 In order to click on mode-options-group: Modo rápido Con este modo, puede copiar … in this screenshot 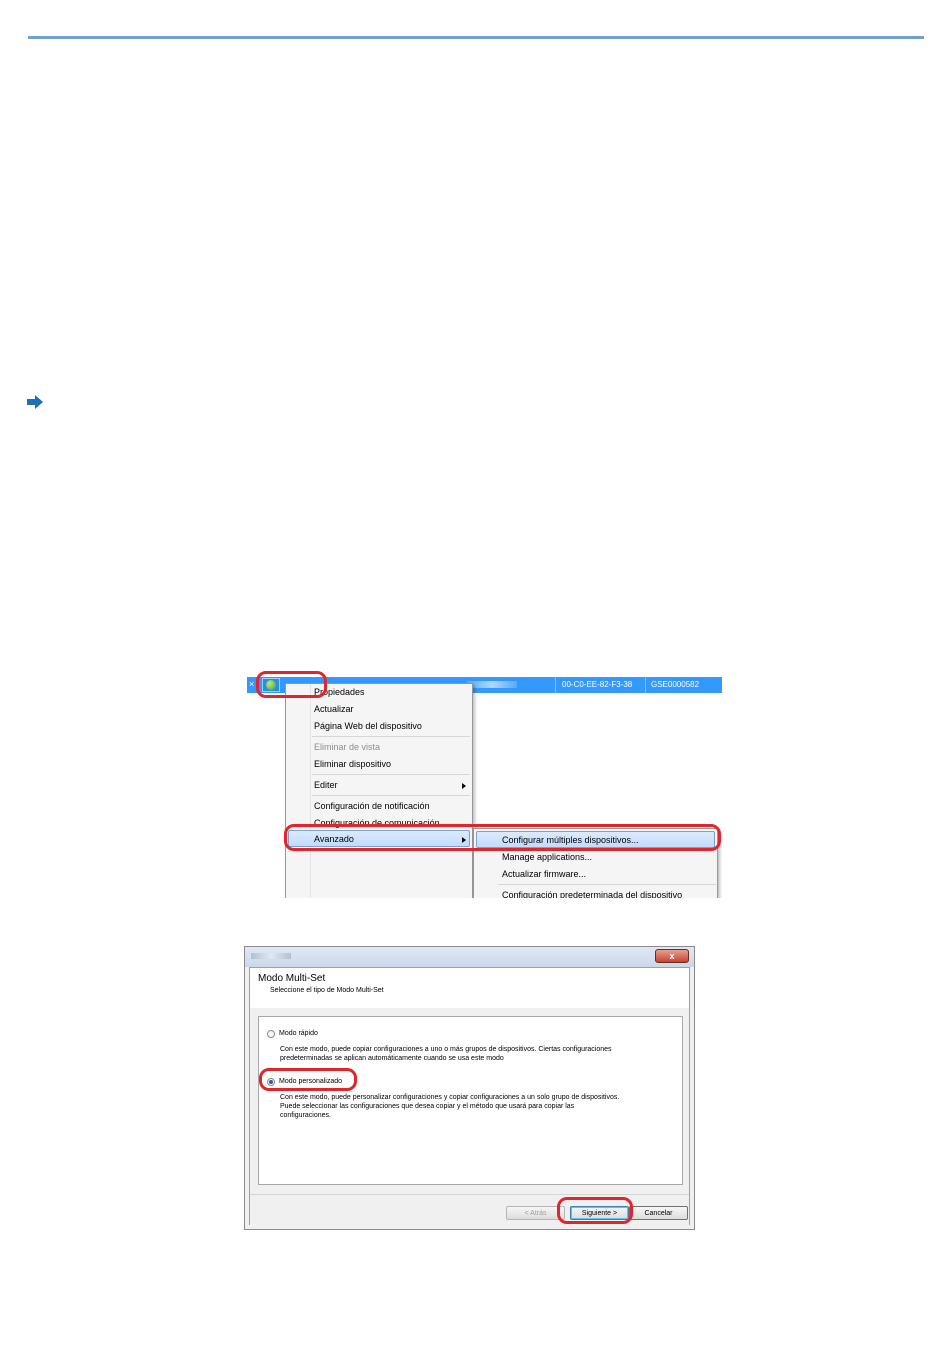, I will do `click(470, 1100)`.